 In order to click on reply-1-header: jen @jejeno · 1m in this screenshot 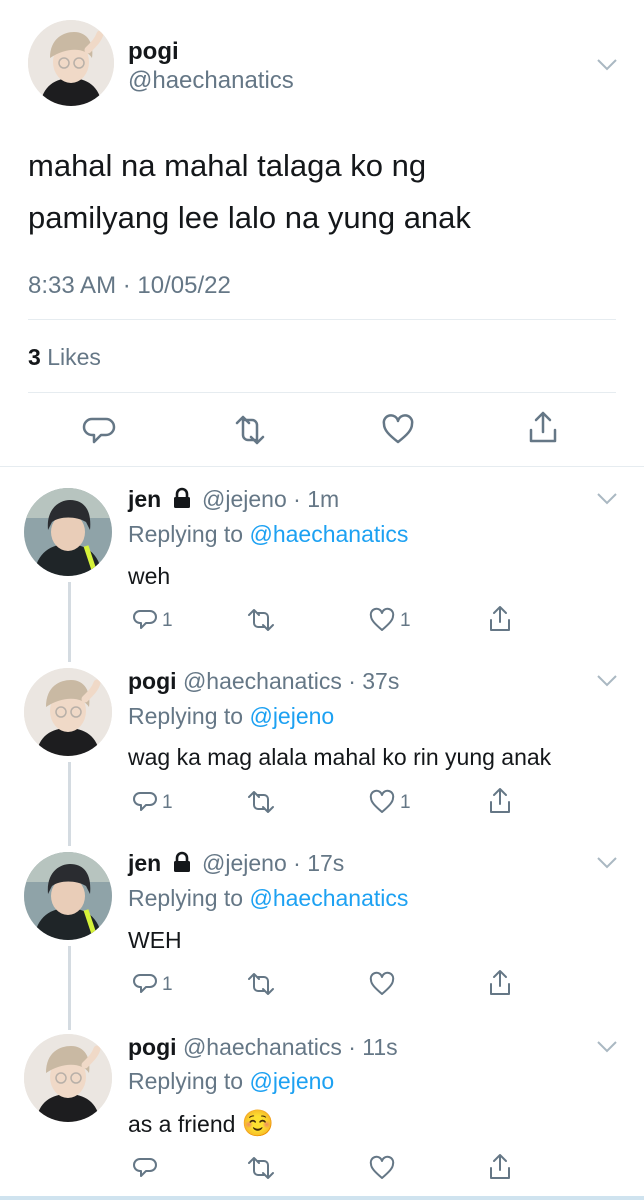, I will do `click(233, 499)`.